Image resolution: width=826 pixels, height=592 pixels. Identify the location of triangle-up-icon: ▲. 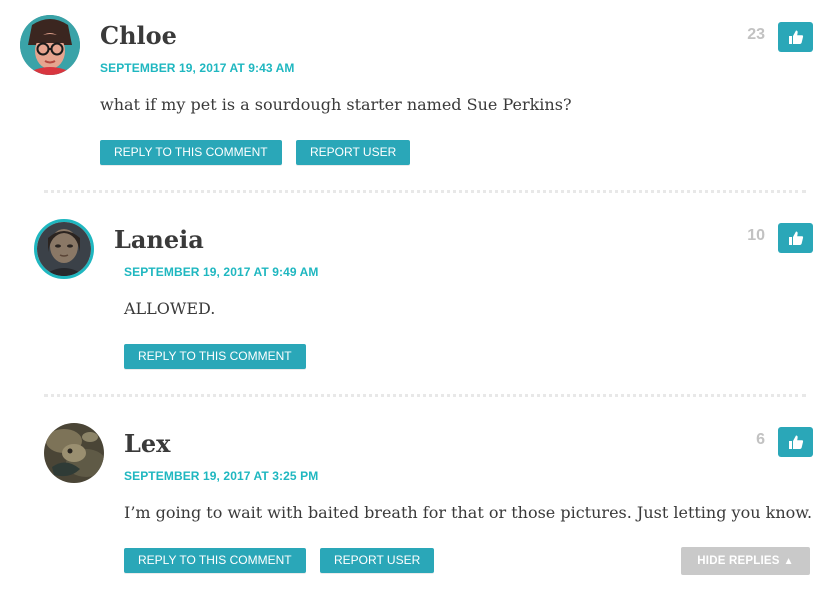
(788, 561).